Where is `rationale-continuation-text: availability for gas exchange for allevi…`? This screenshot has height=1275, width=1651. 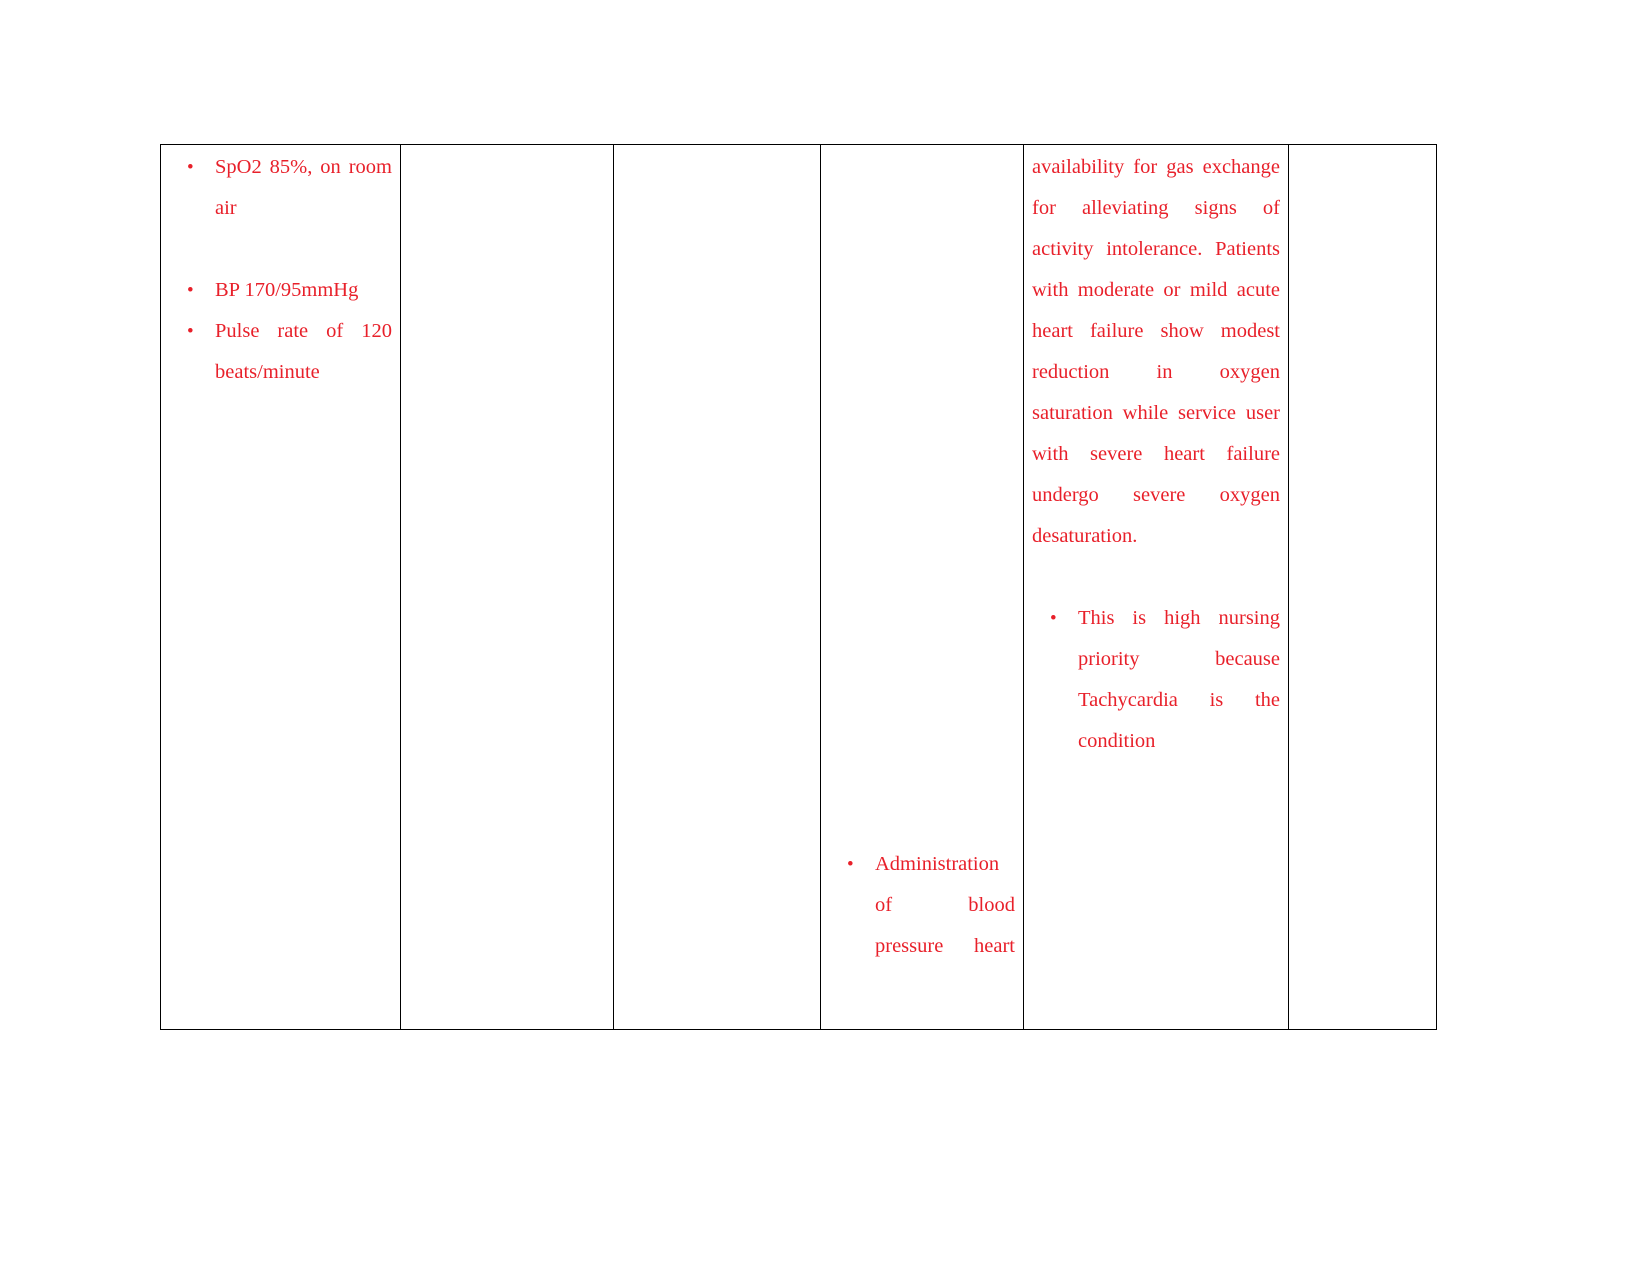 rationale-continuation-text: availability for gas exchange for allevi… is located at coordinates (1156, 351).